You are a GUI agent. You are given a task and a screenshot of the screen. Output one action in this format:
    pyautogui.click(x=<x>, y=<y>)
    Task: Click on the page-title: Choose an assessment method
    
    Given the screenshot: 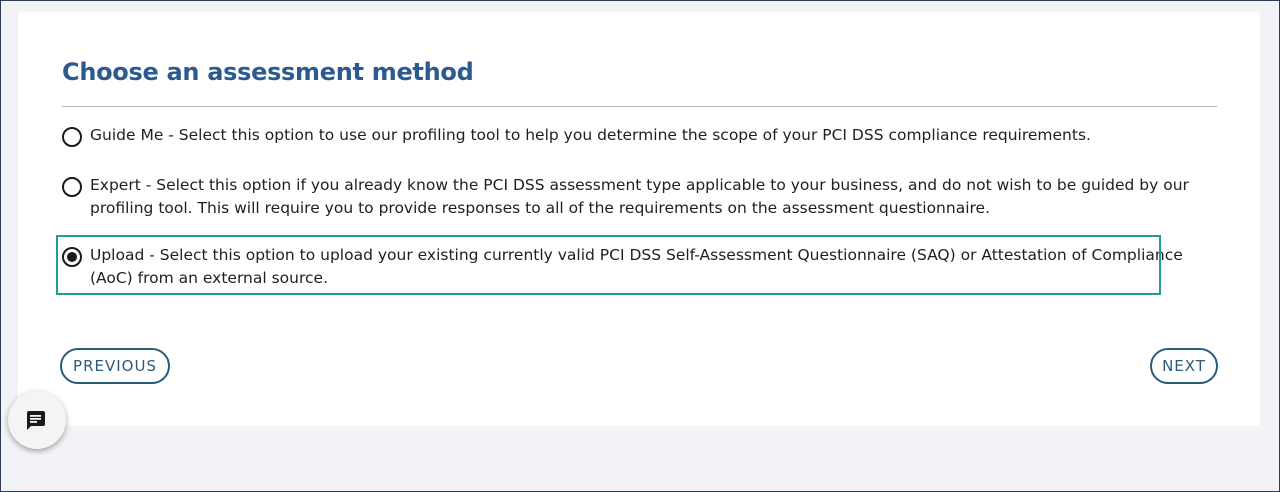 What is the action you would take?
    pyautogui.click(x=268, y=72)
    